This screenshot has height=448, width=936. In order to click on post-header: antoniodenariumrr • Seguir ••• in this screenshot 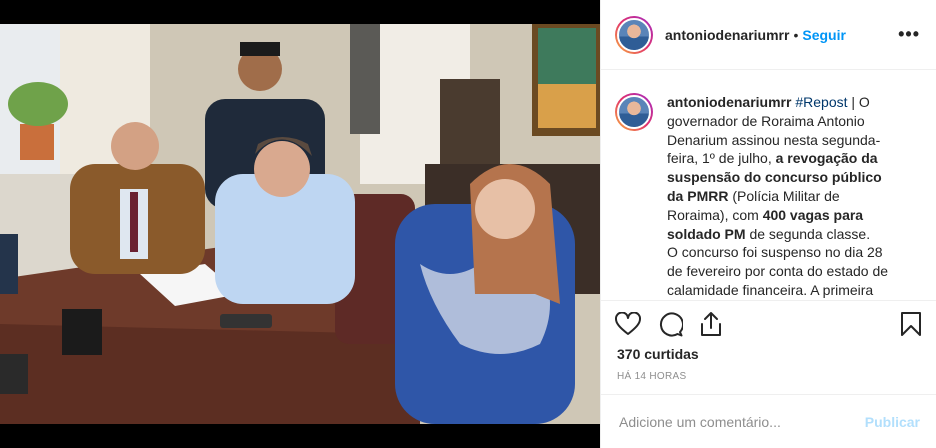, I will do `click(768, 35)`.